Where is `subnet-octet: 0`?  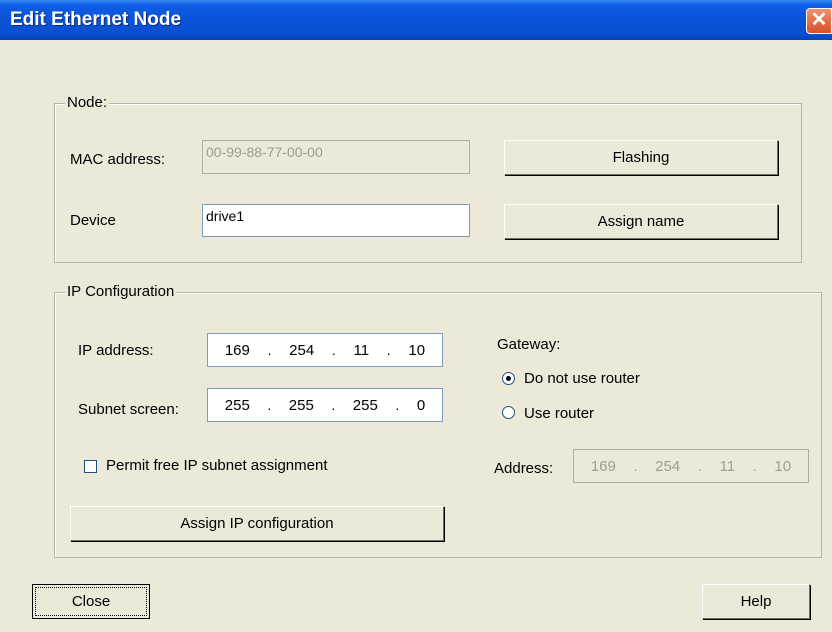 subnet-octet: 0 is located at coordinates (421, 405).